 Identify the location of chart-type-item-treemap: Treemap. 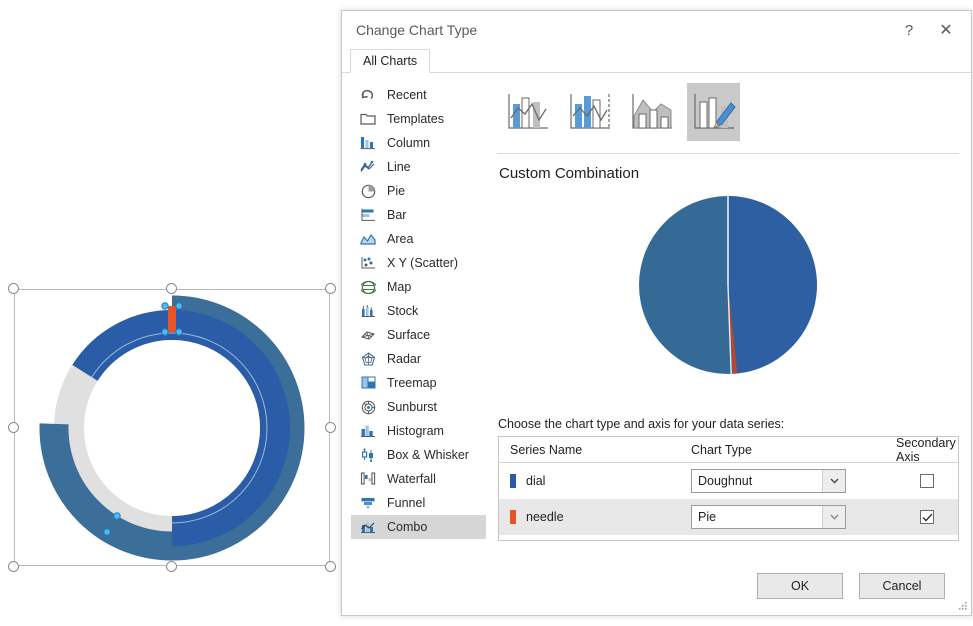
(418, 383).